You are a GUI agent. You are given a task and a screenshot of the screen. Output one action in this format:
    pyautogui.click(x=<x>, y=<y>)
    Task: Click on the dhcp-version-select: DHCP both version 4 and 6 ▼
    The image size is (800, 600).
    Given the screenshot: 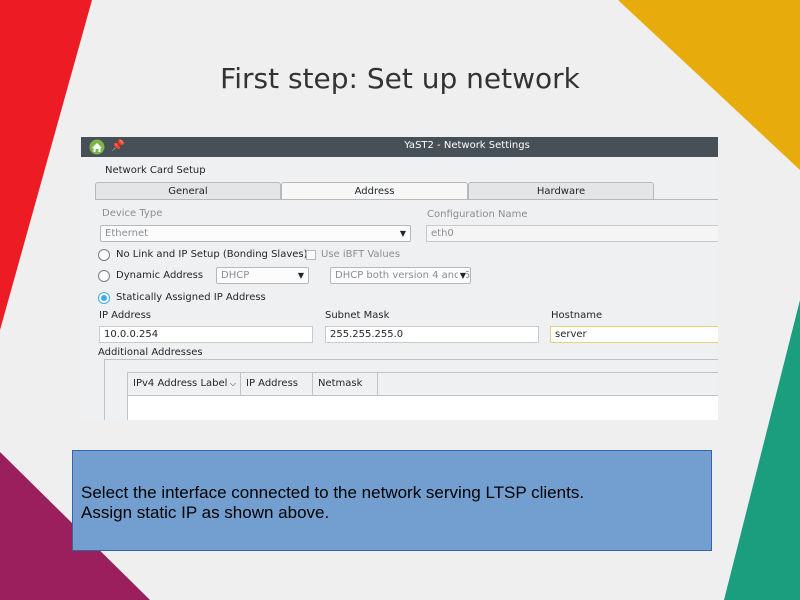 What is the action you would take?
    pyautogui.click(x=400, y=275)
    